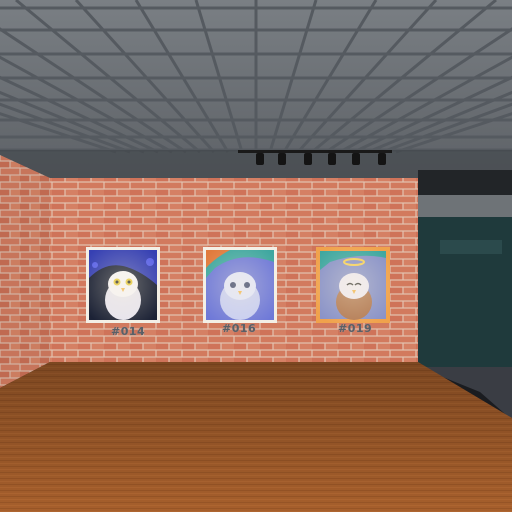 The width and height of the screenshot is (512, 512). Describe the element at coordinates (128, 331) in the screenshot. I see `artwork-014-label: #014` at that location.